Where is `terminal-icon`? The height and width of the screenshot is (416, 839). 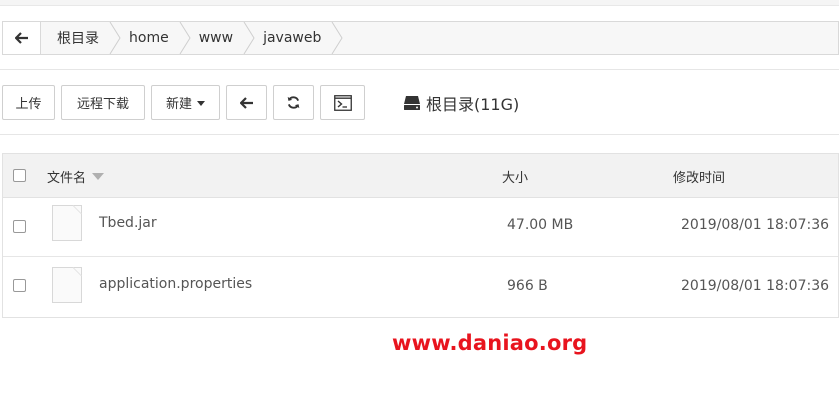 terminal-icon is located at coordinates (342, 102).